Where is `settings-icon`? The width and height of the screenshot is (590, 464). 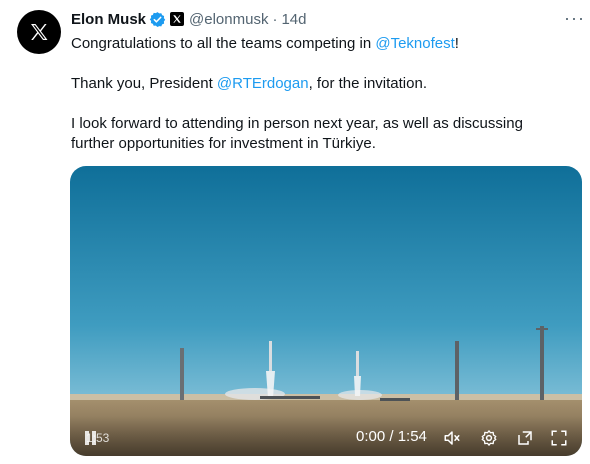 settings-icon is located at coordinates (489, 440).